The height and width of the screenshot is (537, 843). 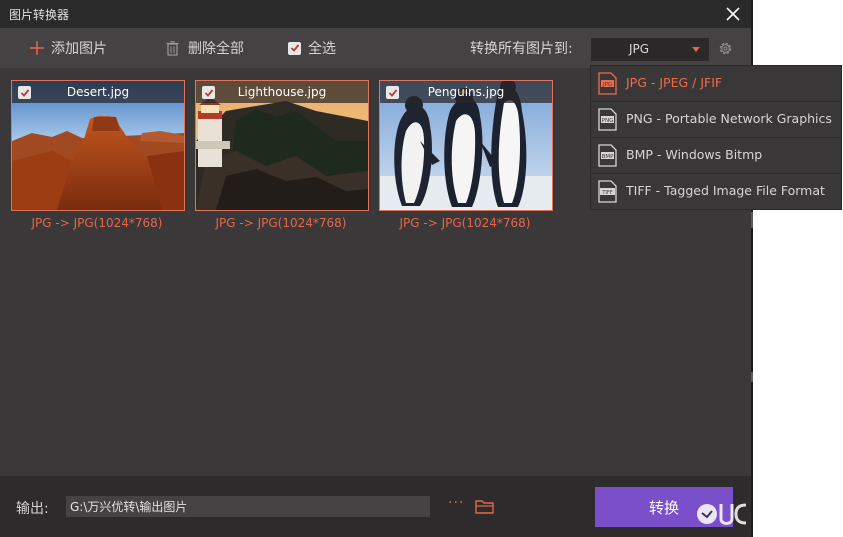 I want to click on select-all-checkbox: 全选, so click(x=312, y=48).